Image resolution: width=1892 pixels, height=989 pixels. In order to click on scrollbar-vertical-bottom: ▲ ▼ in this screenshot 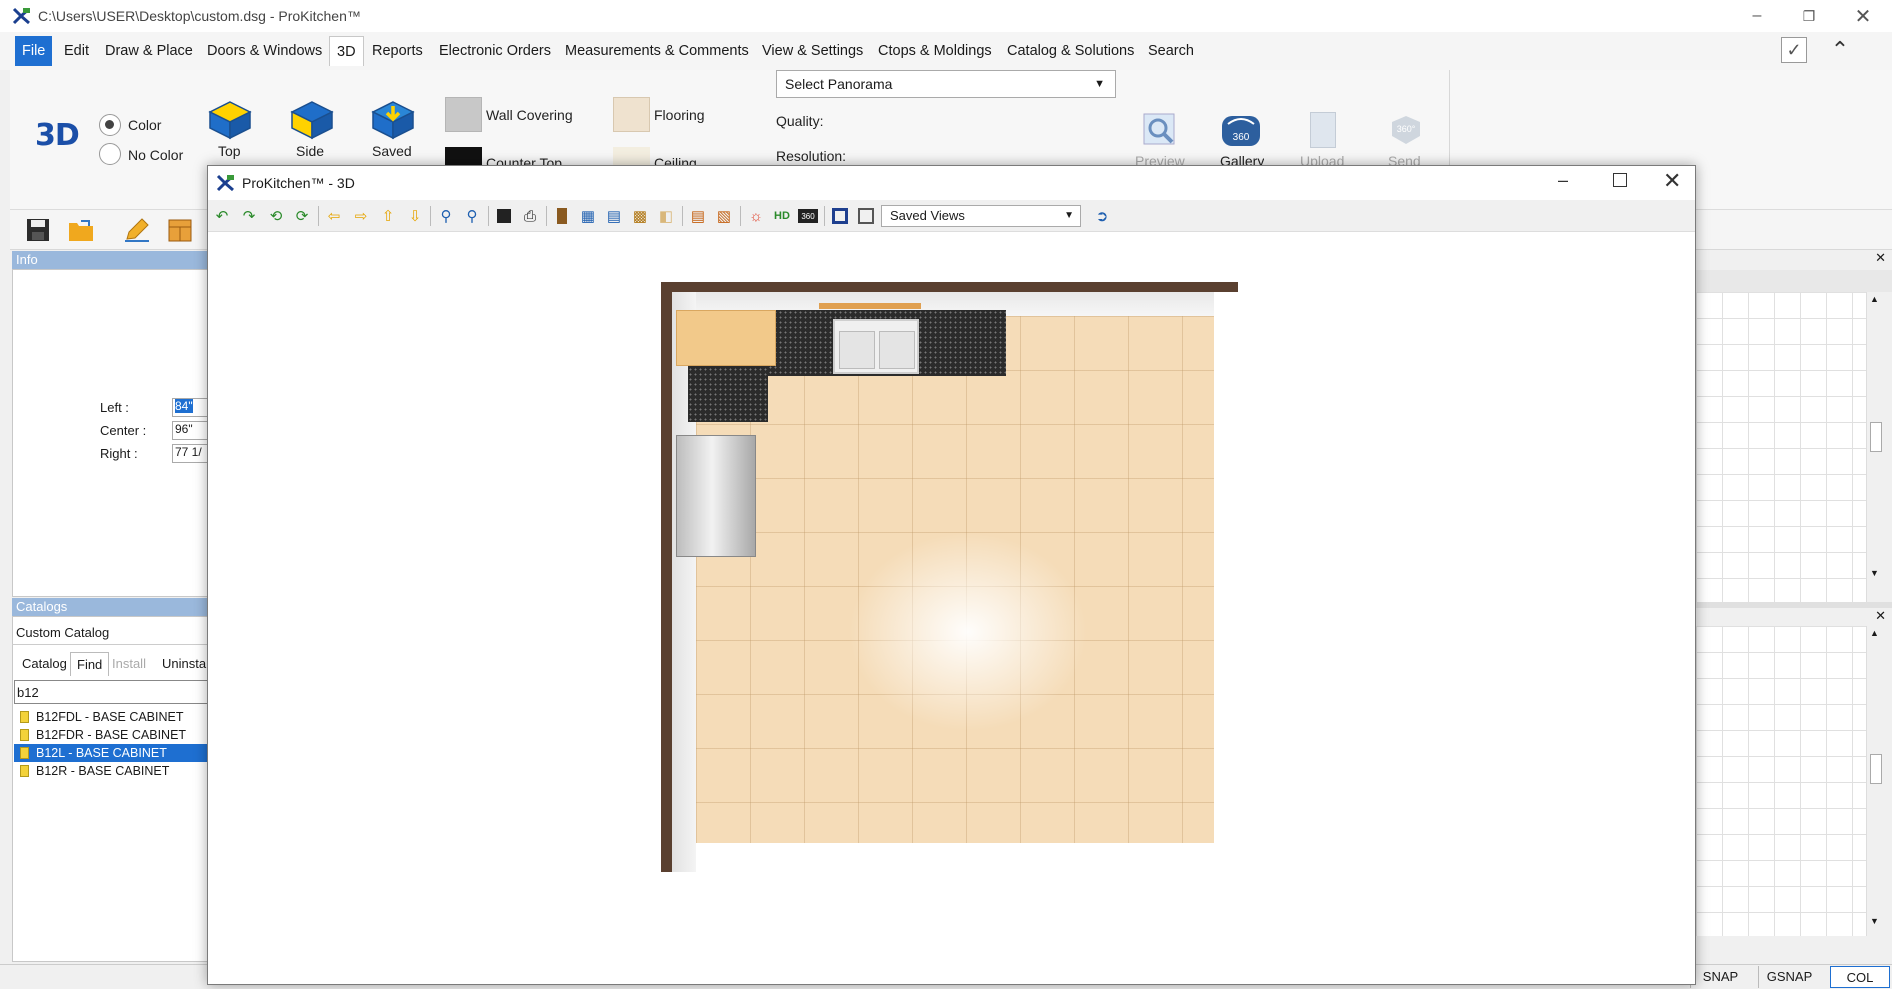, I will do `click(1875, 781)`.